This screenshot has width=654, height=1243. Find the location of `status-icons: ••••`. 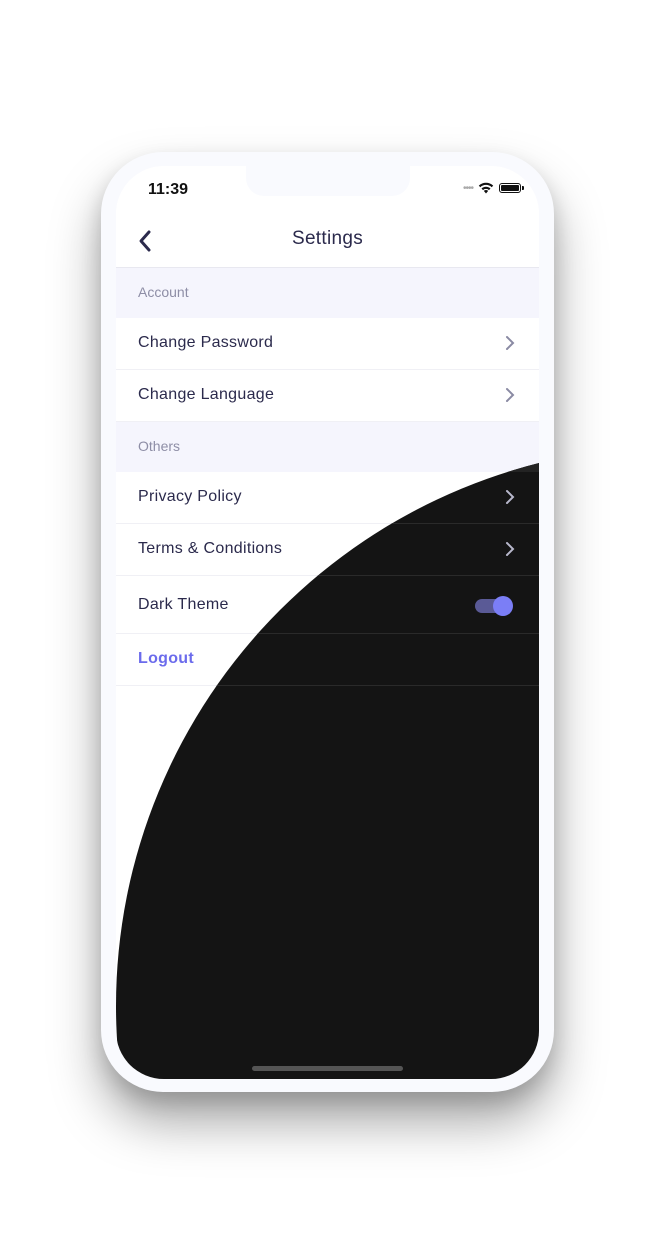

status-icons: •••• is located at coordinates (493, 188).